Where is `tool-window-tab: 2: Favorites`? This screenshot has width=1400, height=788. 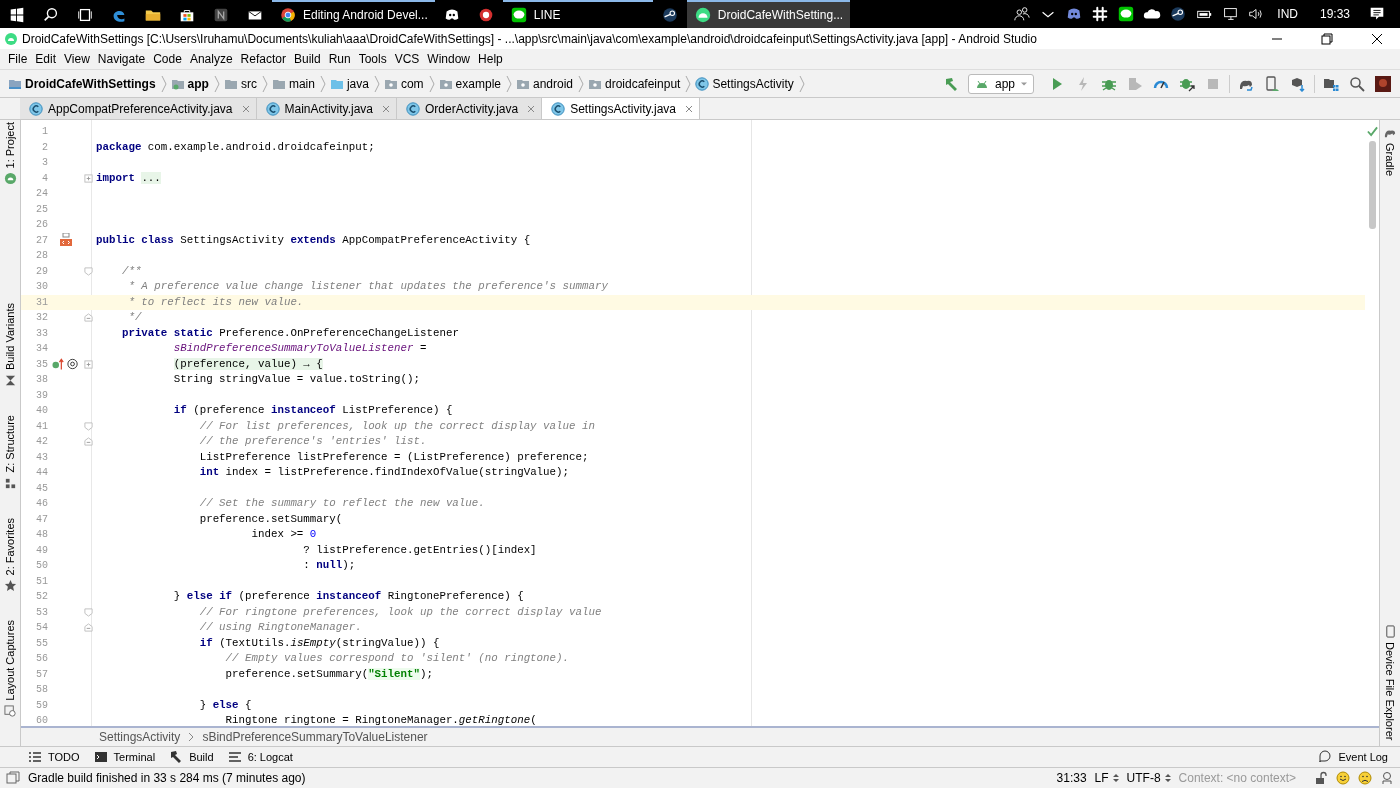
tool-window-tab: 2: Favorites is located at coordinates (10, 546).